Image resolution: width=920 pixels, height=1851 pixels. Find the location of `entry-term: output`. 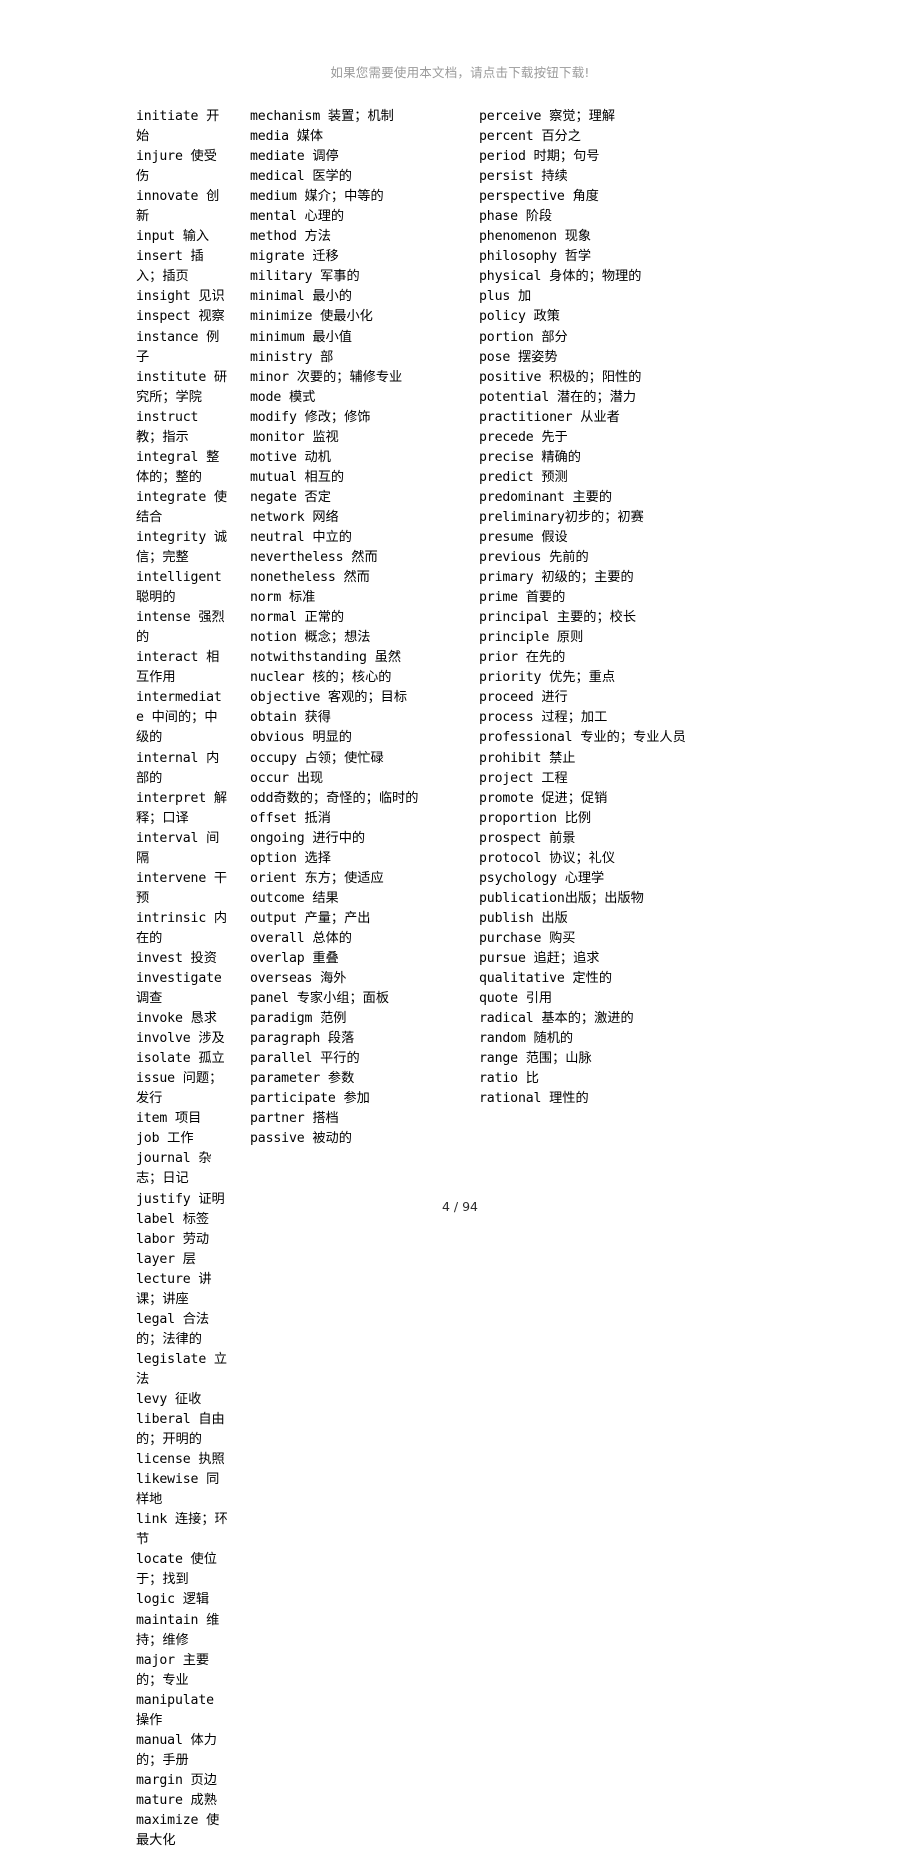

entry-term: output is located at coordinates (277, 918).